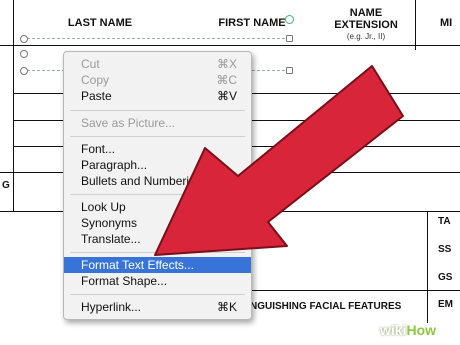  What do you see at coordinates (156, 38) in the screenshot?
I see `text-box-outline` at bounding box center [156, 38].